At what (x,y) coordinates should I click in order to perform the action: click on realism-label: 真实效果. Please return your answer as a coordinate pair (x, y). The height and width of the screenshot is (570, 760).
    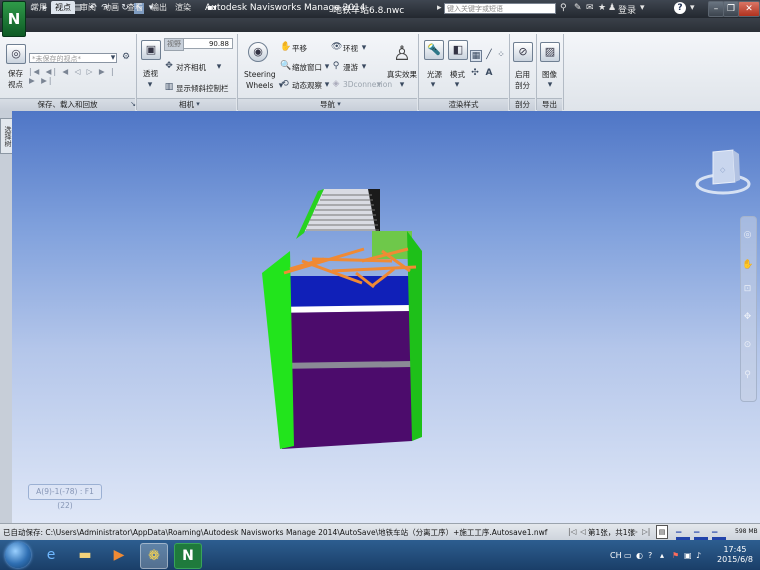
    Looking at the image, I should click on (402, 74).